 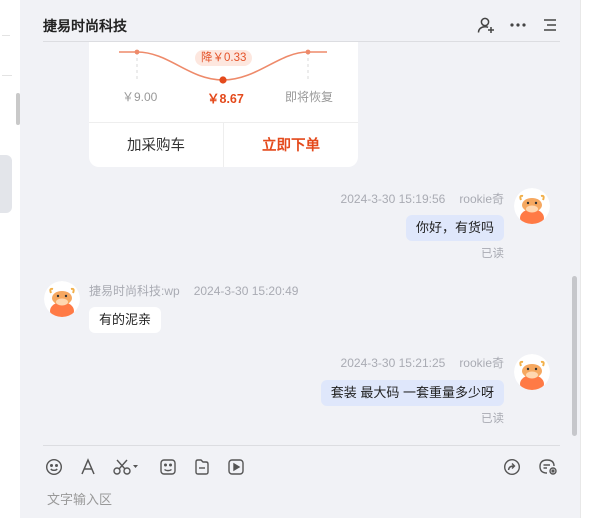 I want to click on price-before: ￥9.00, so click(x=140, y=97).